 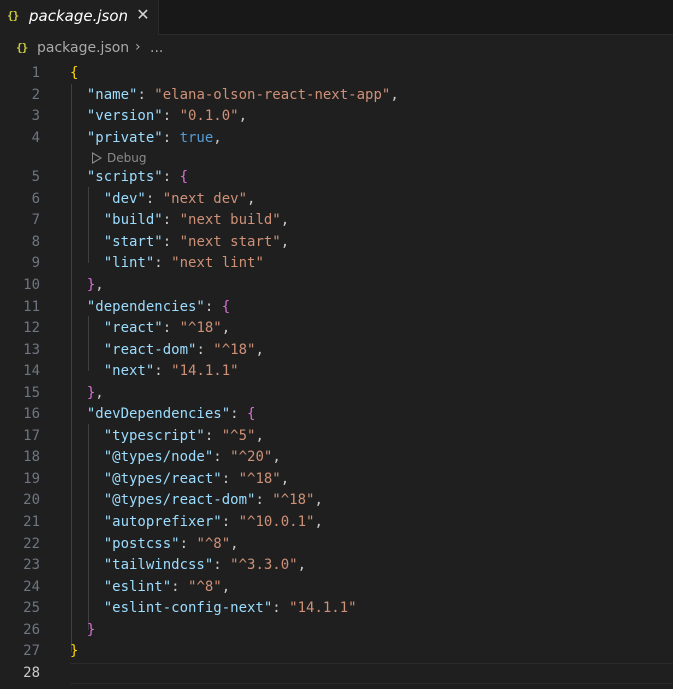 I want to click on json-key: "tailwindcss", so click(x=158, y=565).